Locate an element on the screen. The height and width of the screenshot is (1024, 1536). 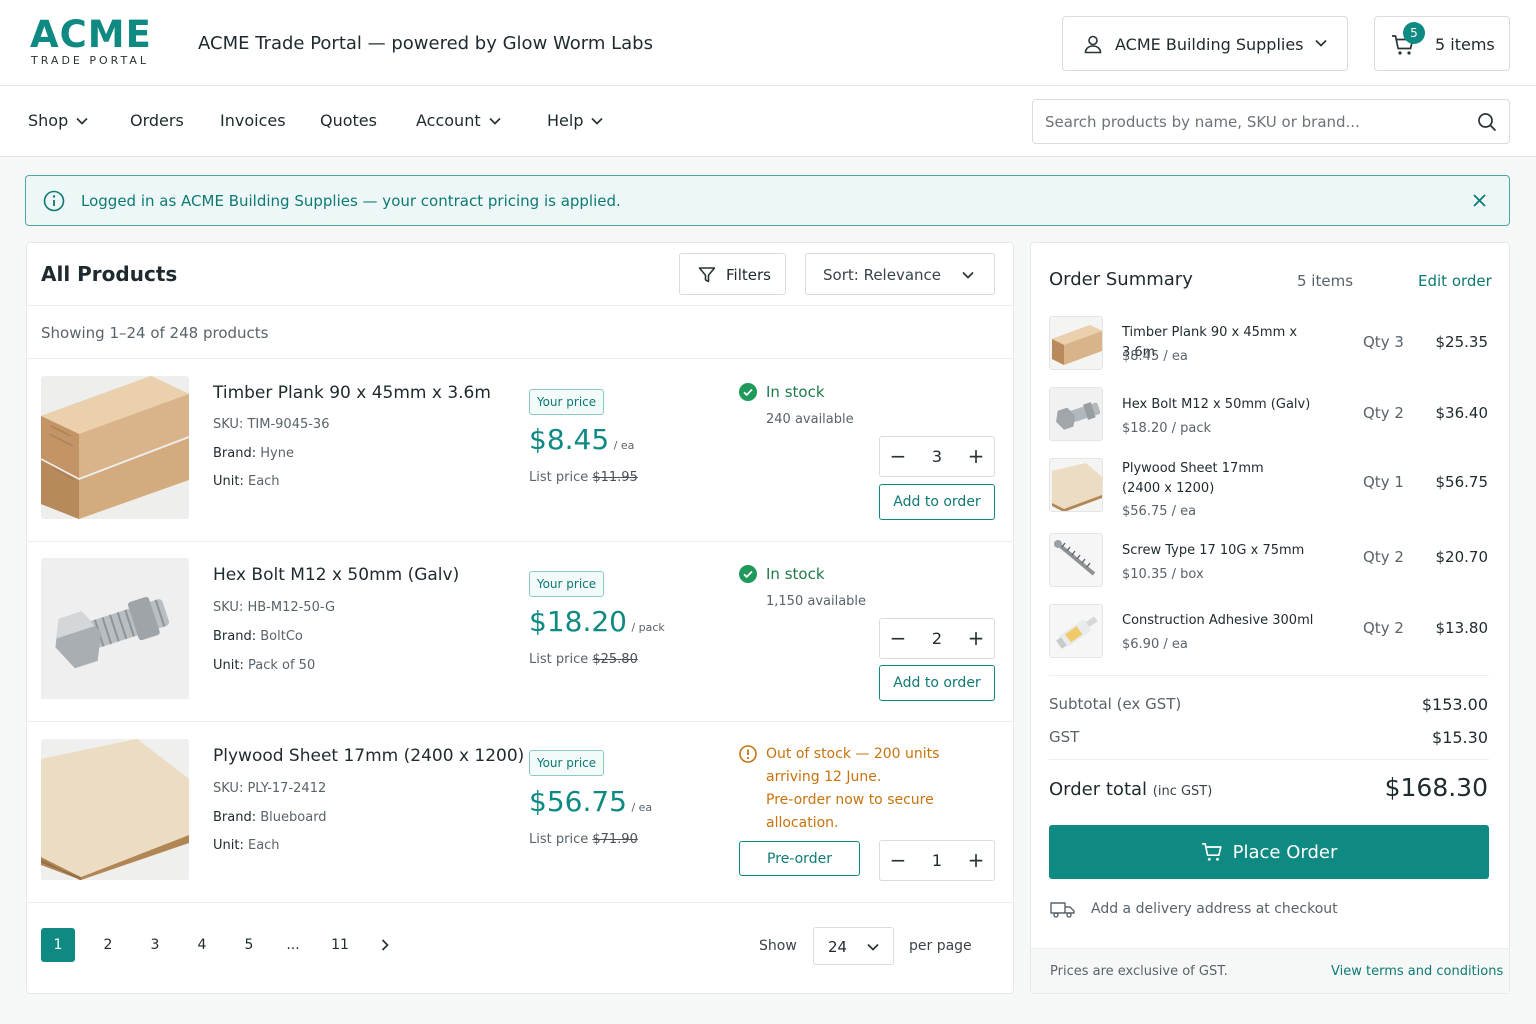
brand-value: Hyne is located at coordinates (277, 453).